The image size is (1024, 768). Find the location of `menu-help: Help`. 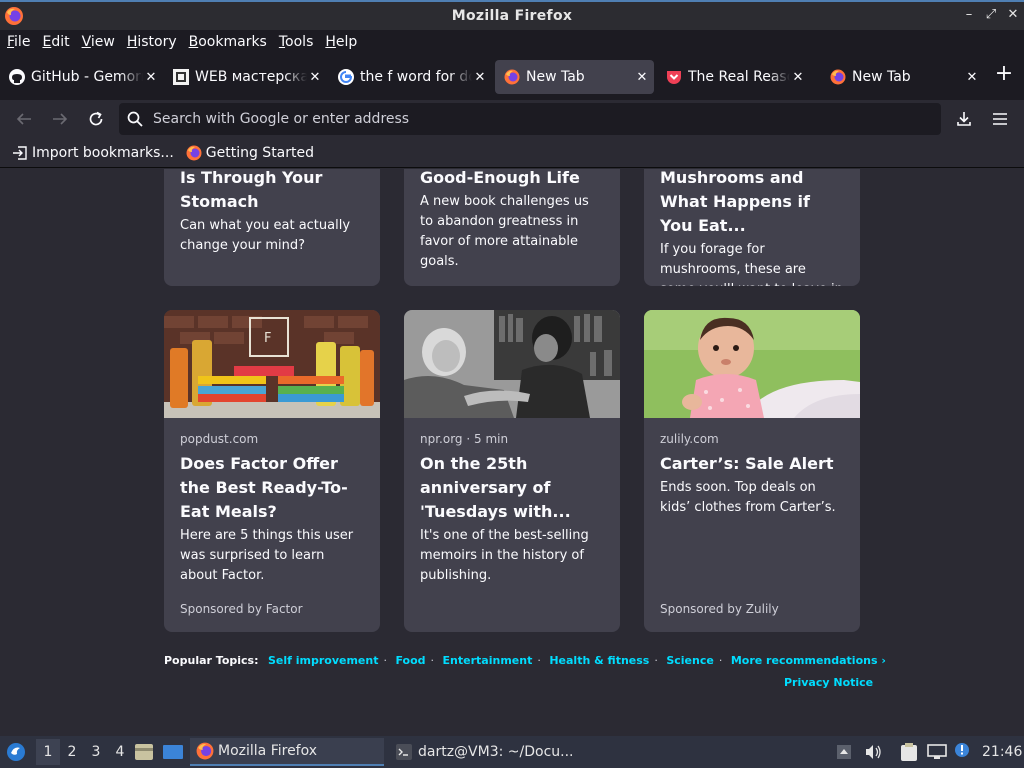

menu-help: Help is located at coordinates (341, 42).